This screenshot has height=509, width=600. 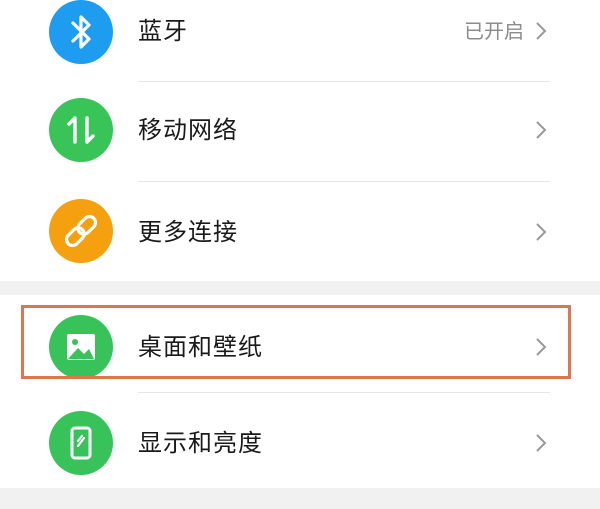 I want to click on link-icon, so click(x=81, y=231).